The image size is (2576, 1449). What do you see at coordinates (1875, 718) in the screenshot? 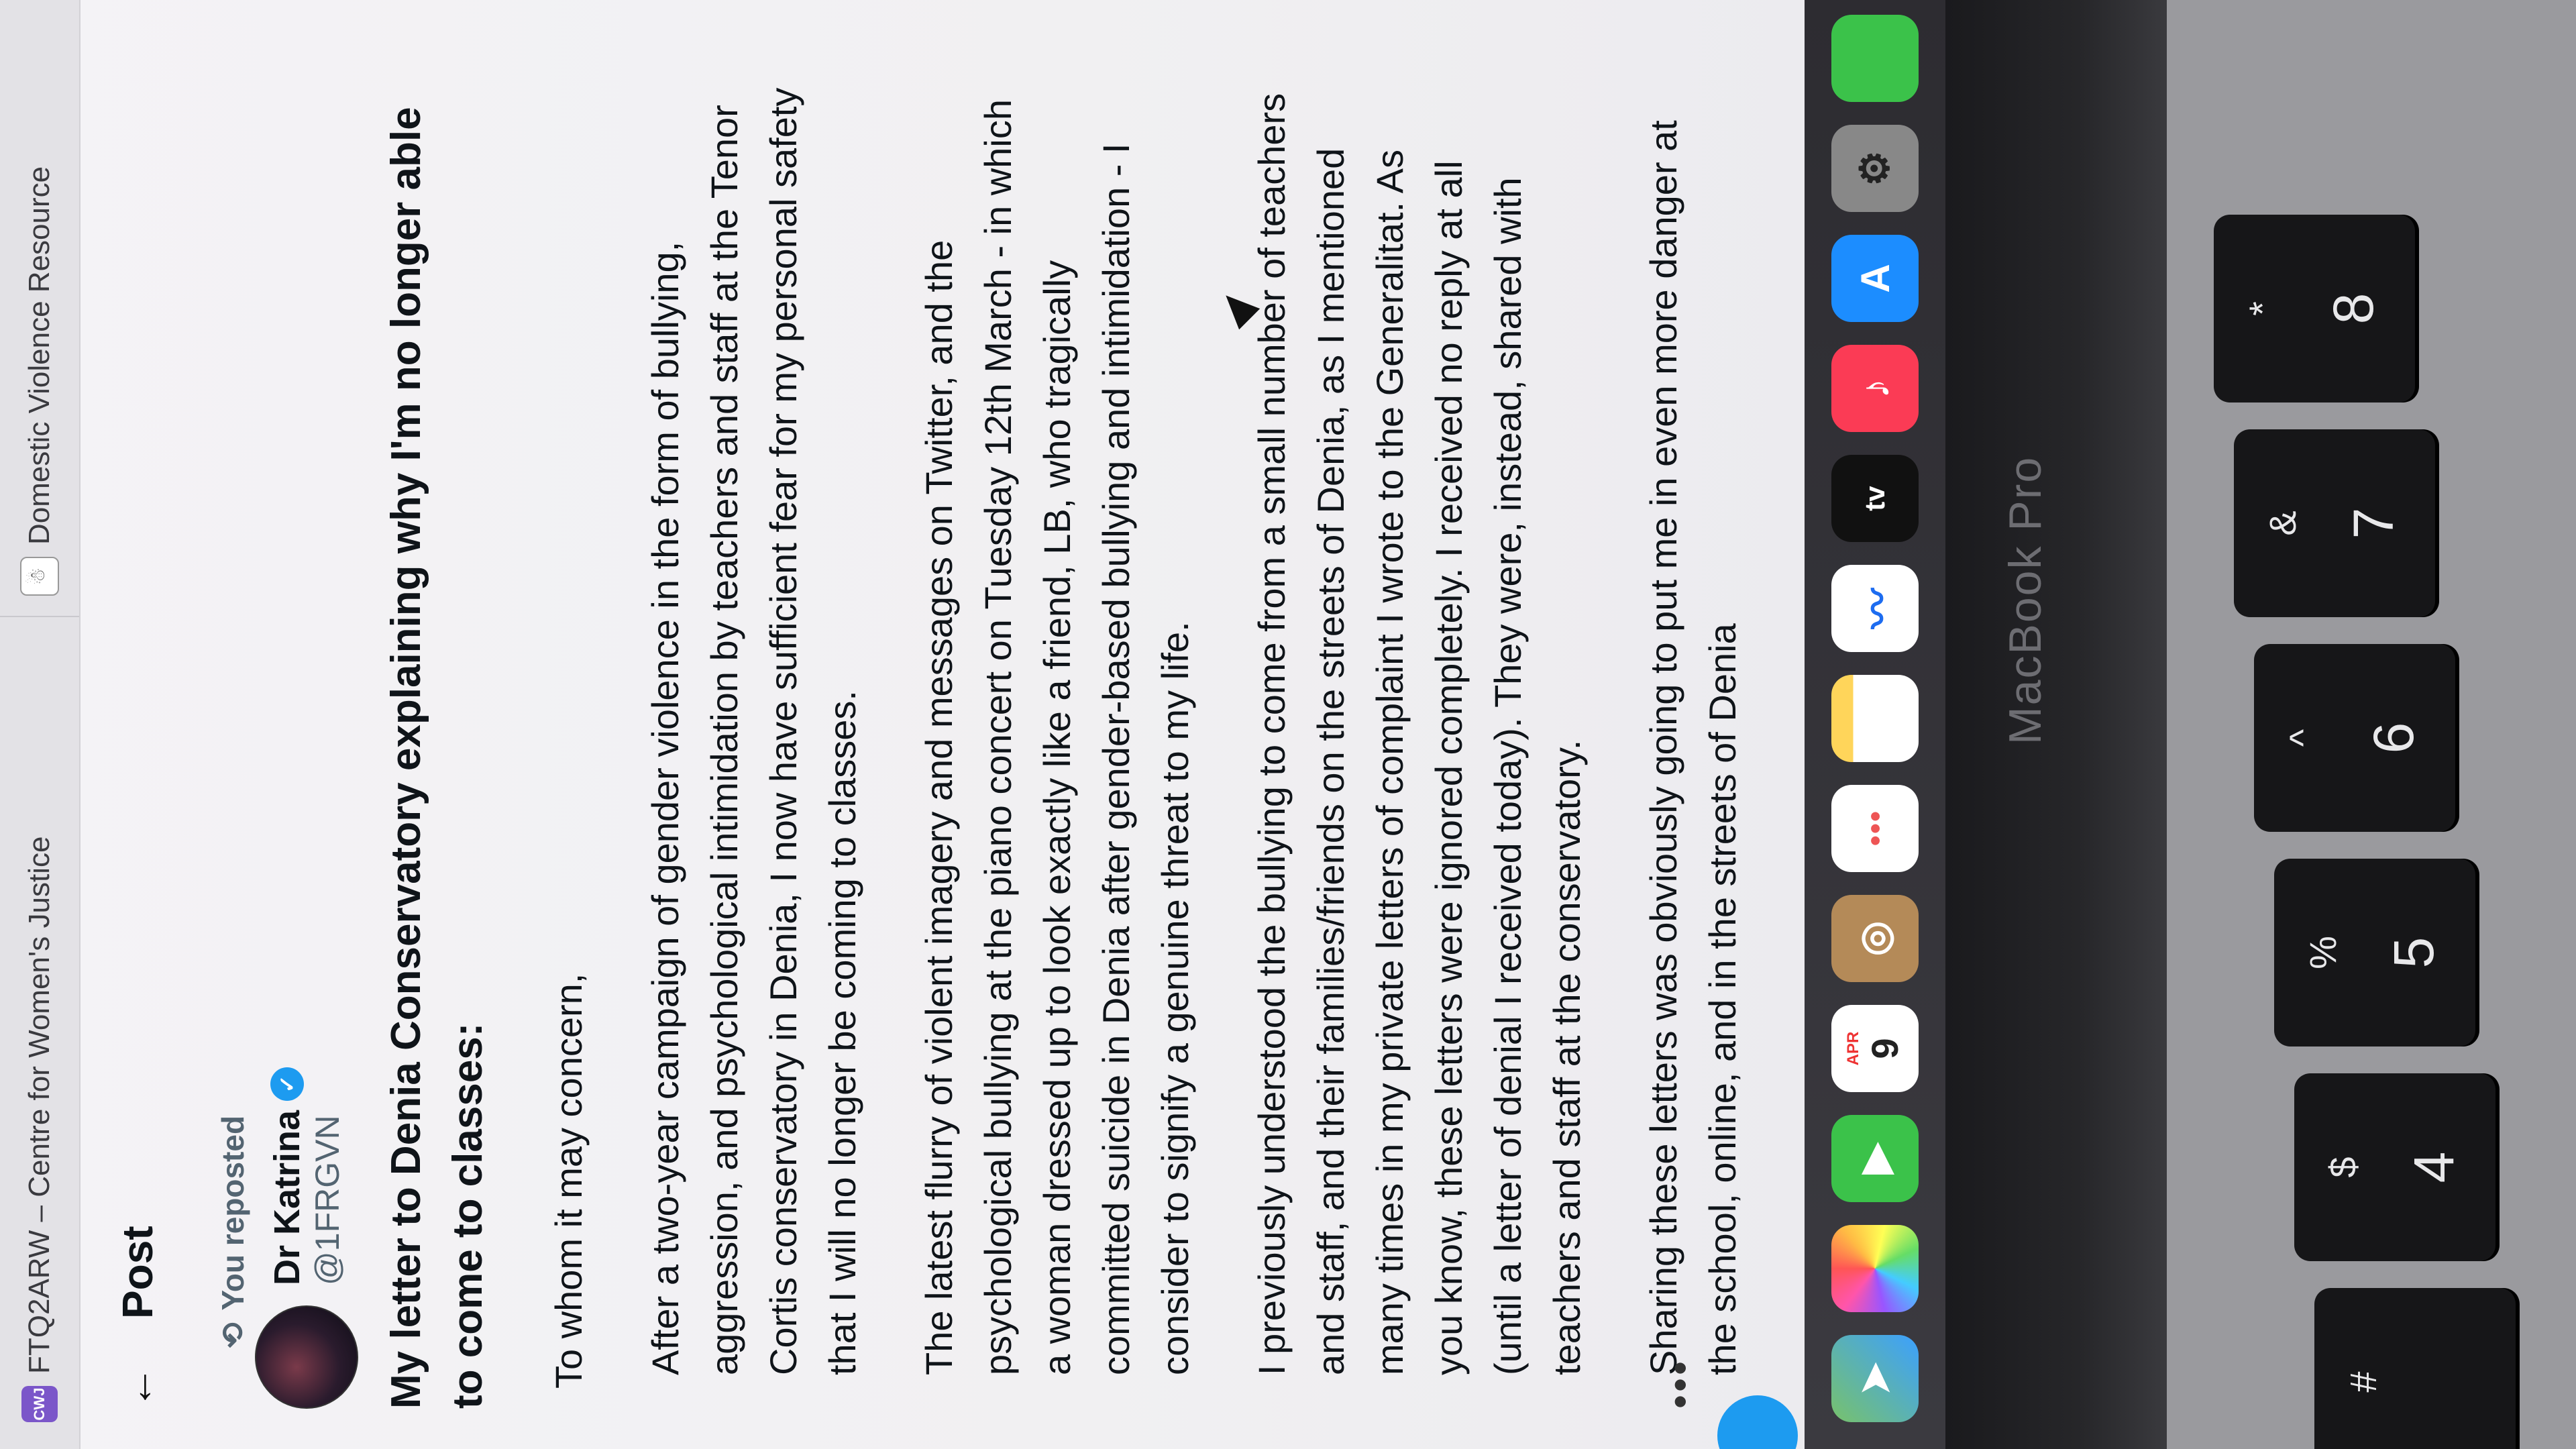
I see `notes-icon` at bounding box center [1875, 718].